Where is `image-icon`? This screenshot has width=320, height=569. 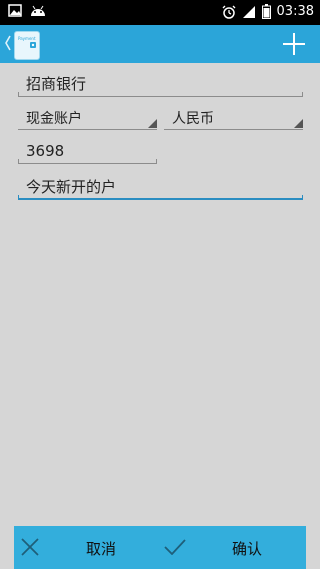
image-icon is located at coordinates (15, 10).